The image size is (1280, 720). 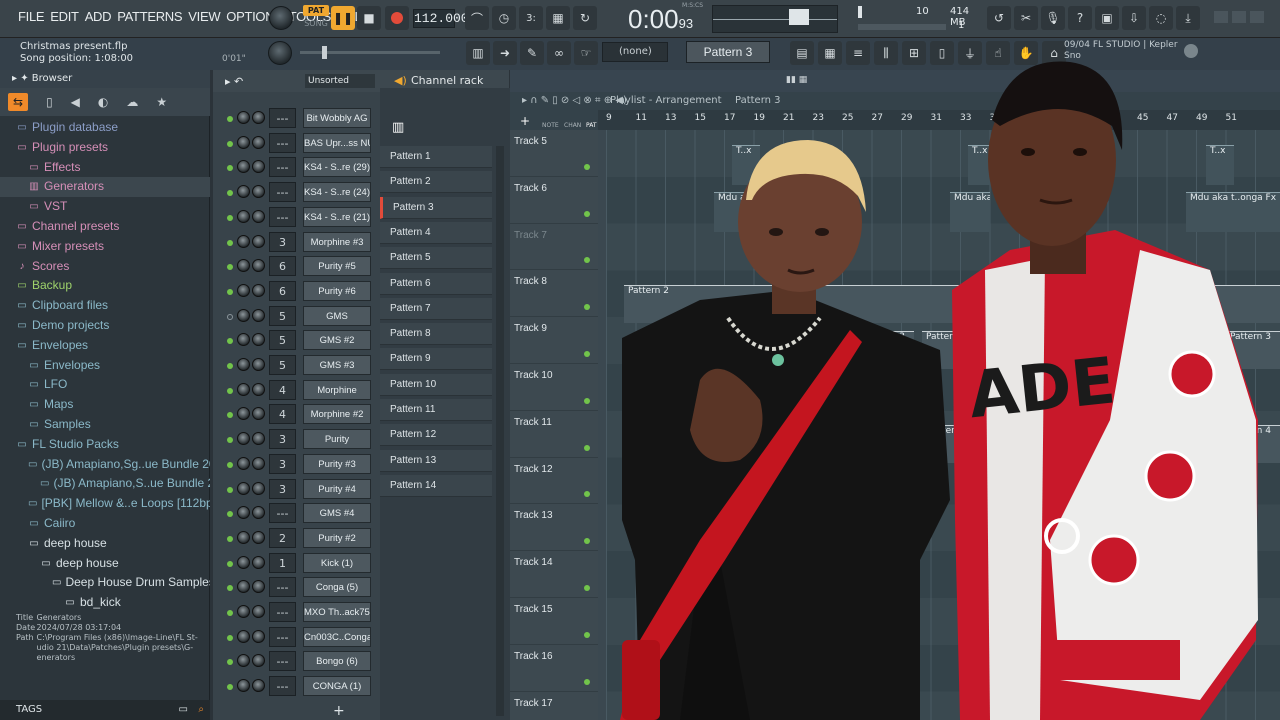 I want to click on browser-item: ▭ Deep House Drum Samples, so click(x=105, y=583).